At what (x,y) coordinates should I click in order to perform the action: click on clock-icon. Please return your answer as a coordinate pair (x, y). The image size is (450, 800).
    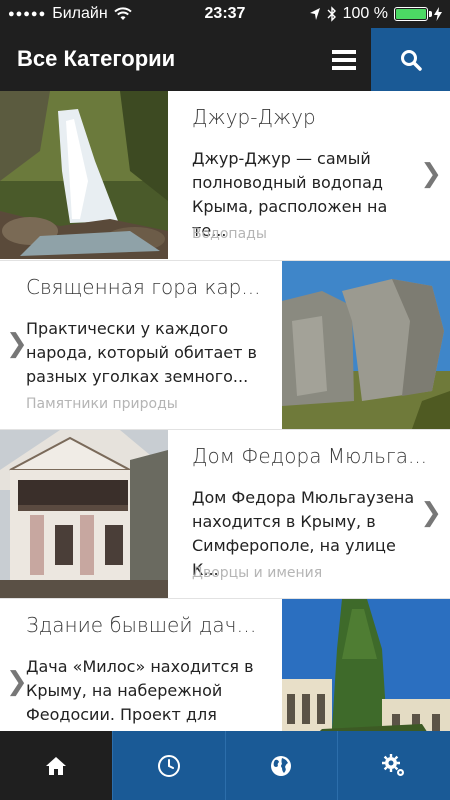
    Looking at the image, I should click on (168, 765).